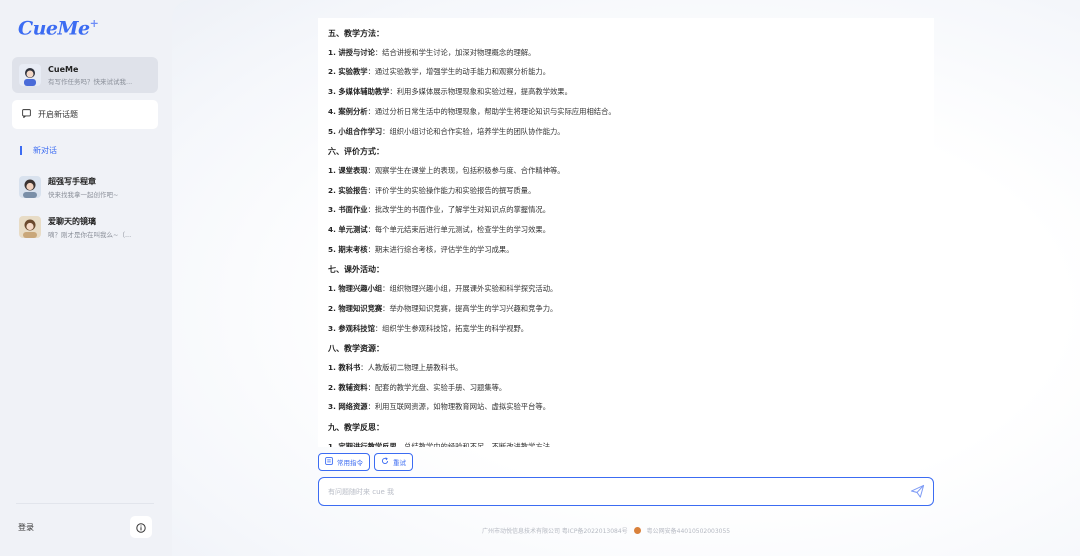  Describe the element at coordinates (26, 527) in the screenshot. I see `login-link: 登录` at that location.